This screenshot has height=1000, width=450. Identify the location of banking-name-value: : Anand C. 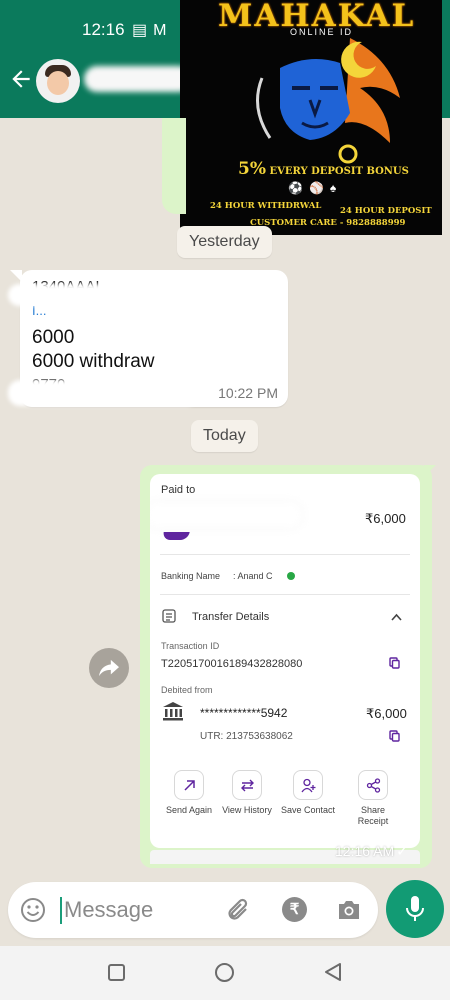
(253, 576).